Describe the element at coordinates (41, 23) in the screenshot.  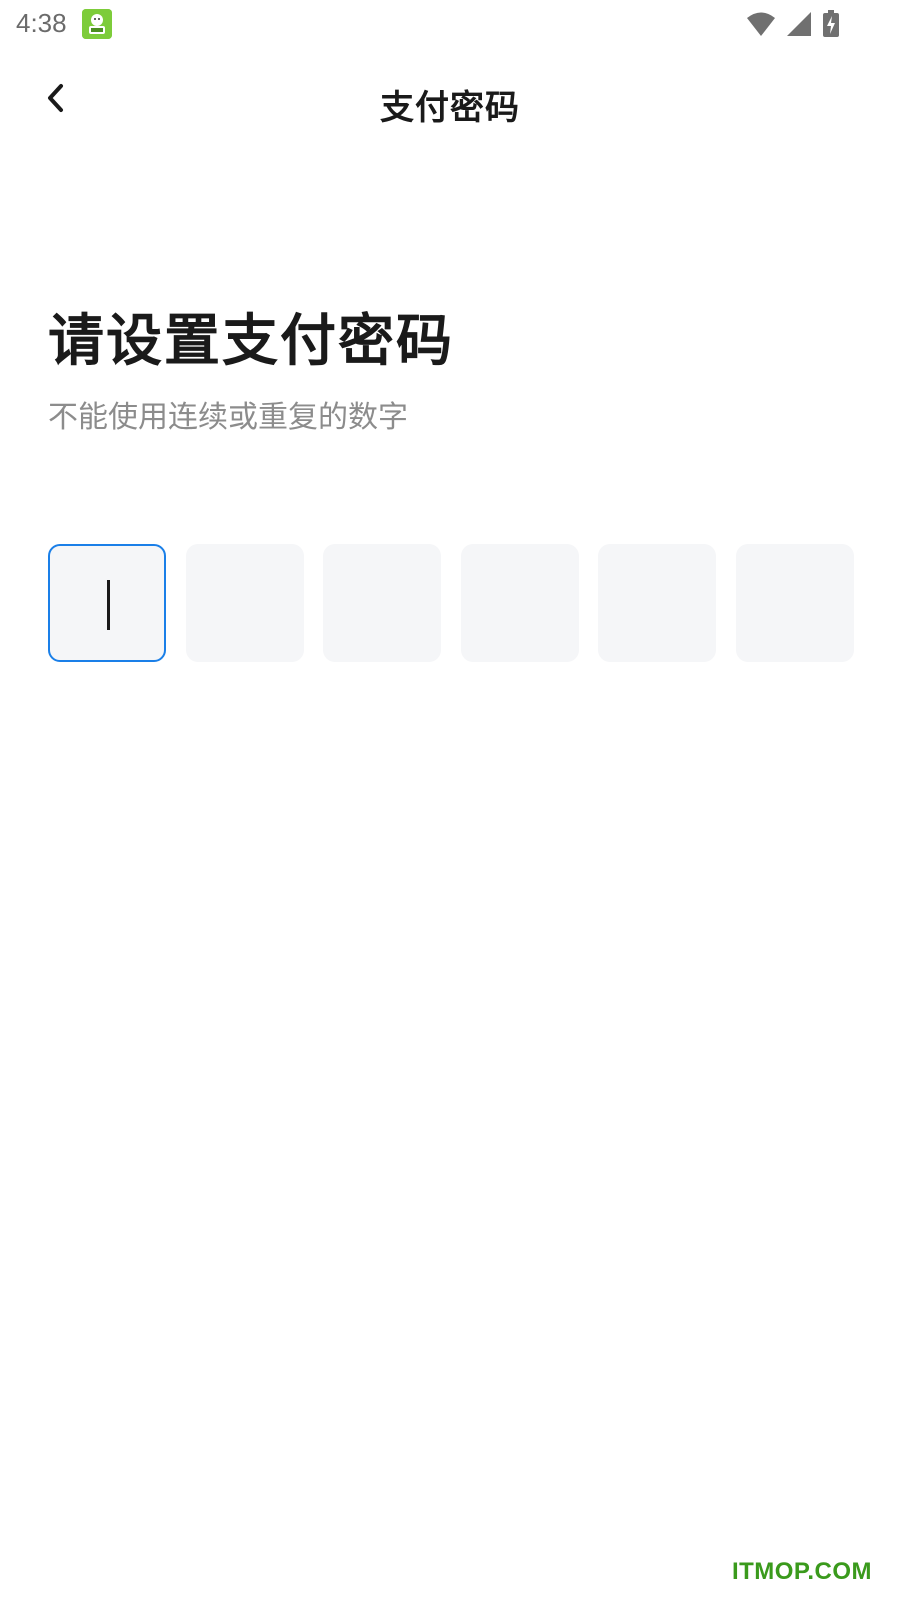
I see `status-time: 4:38` at that location.